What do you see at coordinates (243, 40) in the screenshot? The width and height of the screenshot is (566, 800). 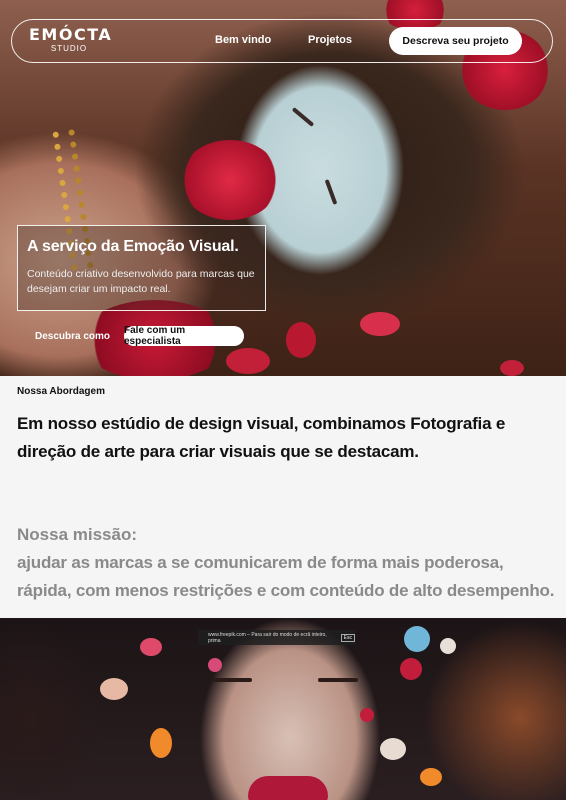 I see `nav-link-bem-vindo: Bem vindo` at bounding box center [243, 40].